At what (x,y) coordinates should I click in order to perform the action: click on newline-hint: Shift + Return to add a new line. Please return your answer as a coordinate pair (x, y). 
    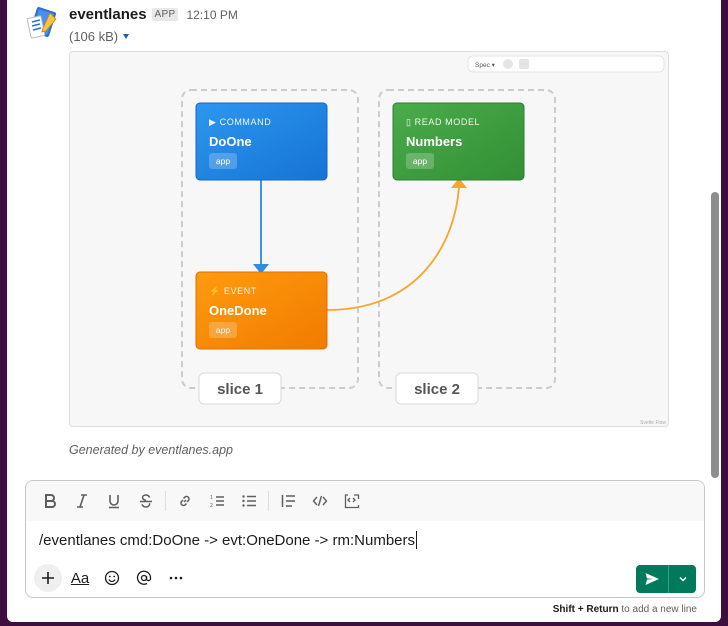
    Looking at the image, I should click on (625, 609).